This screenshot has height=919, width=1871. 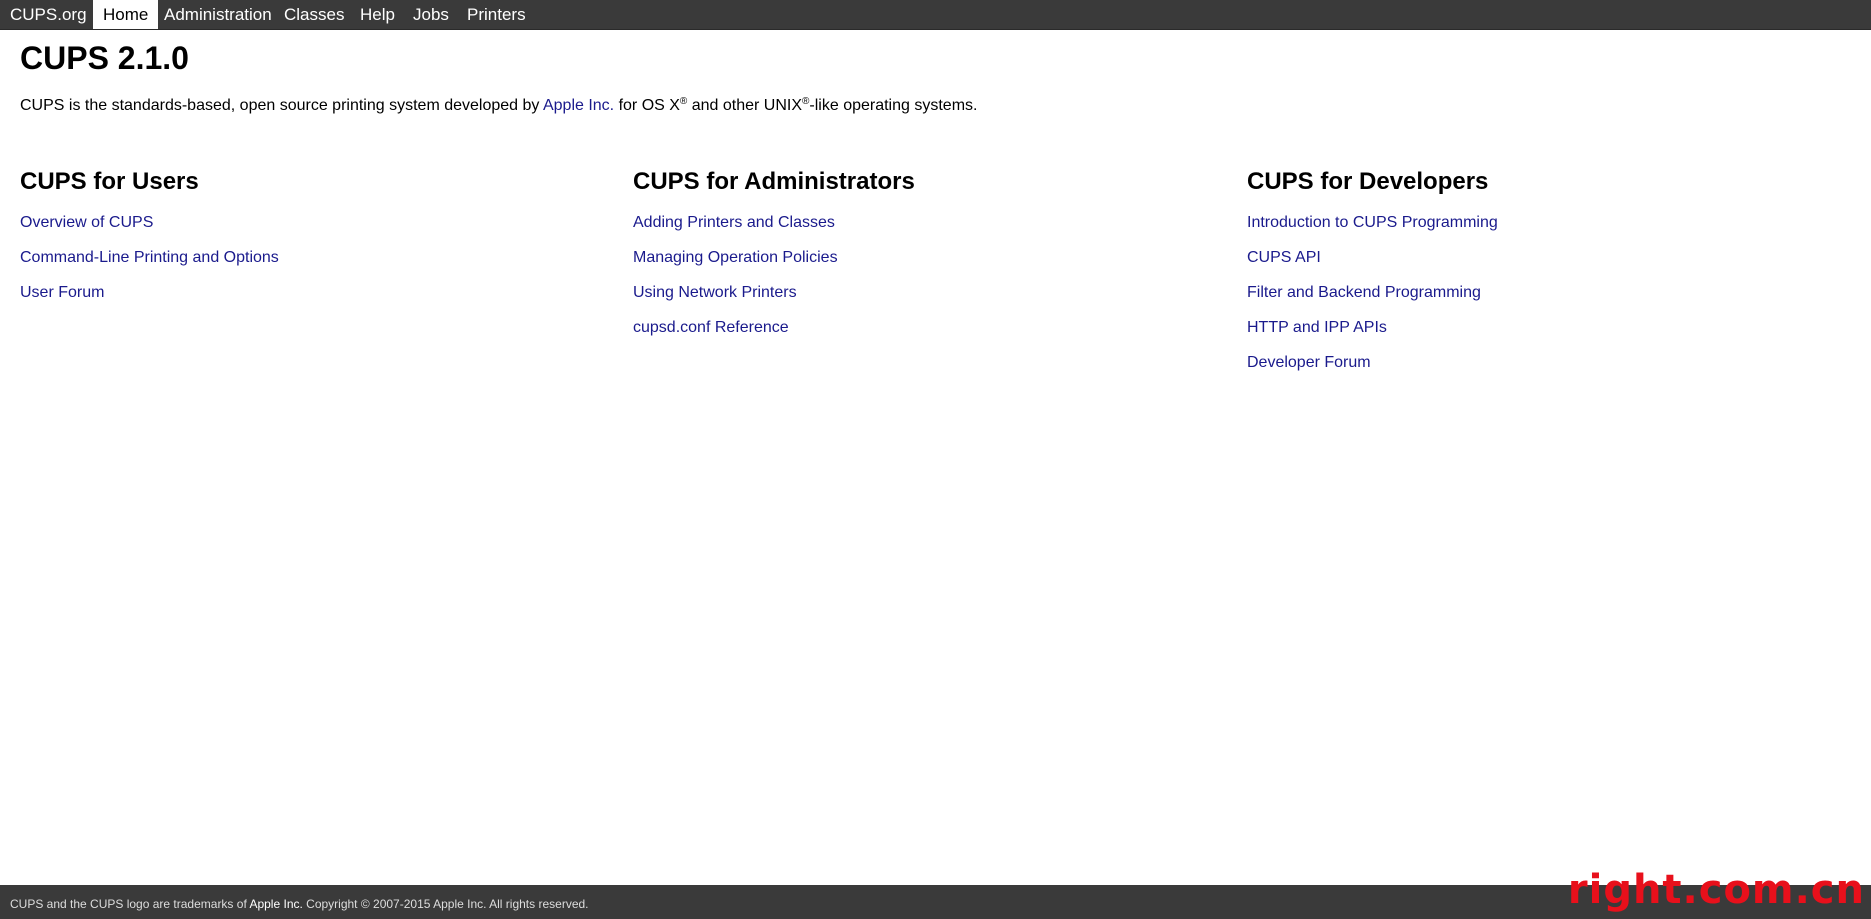 I want to click on nav-administration: Administration, so click(x=218, y=14).